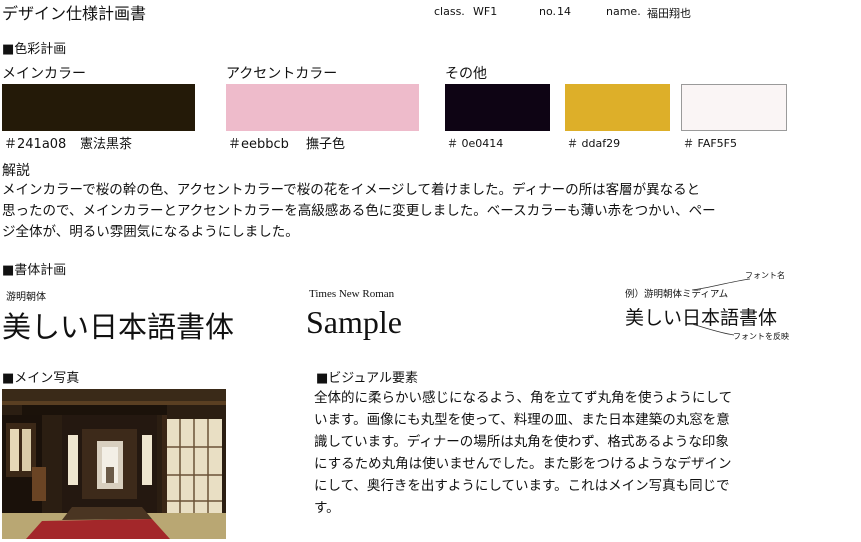 This screenshot has height=542, width=861. Describe the element at coordinates (41, 378) in the screenshot. I see `main-photo-heading: ■メイン写真` at that location.